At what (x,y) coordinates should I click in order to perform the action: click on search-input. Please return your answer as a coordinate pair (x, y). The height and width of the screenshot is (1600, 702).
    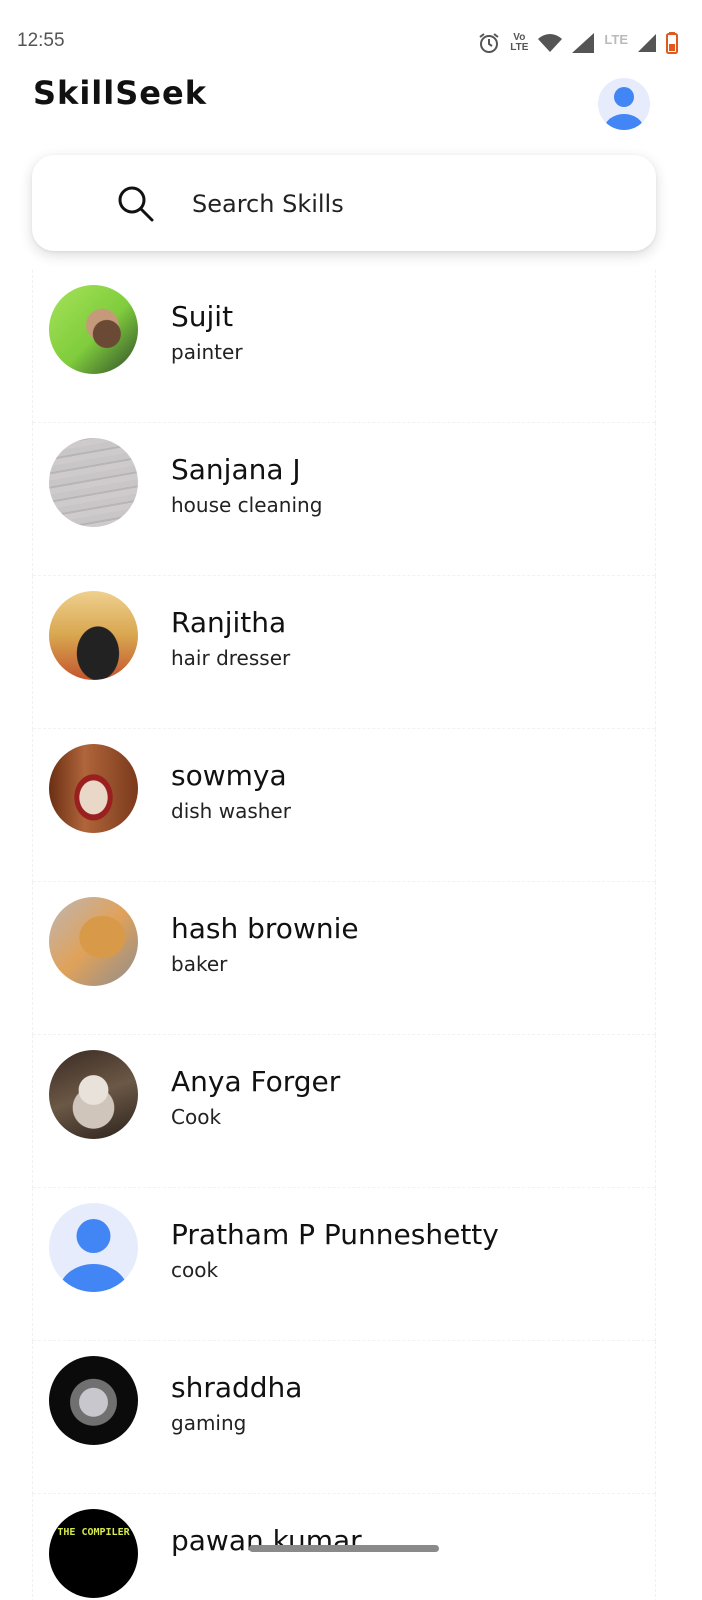
    Looking at the image, I should click on (412, 204).